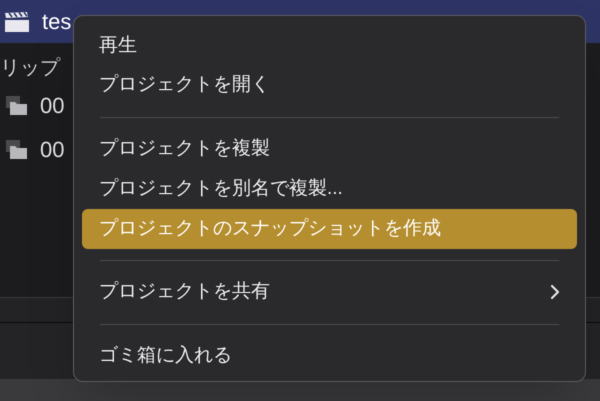 This screenshot has width=600, height=401. What do you see at coordinates (329, 149) in the screenshot?
I see `menu-item: プロジェクトを複製` at bounding box center [329, 149].